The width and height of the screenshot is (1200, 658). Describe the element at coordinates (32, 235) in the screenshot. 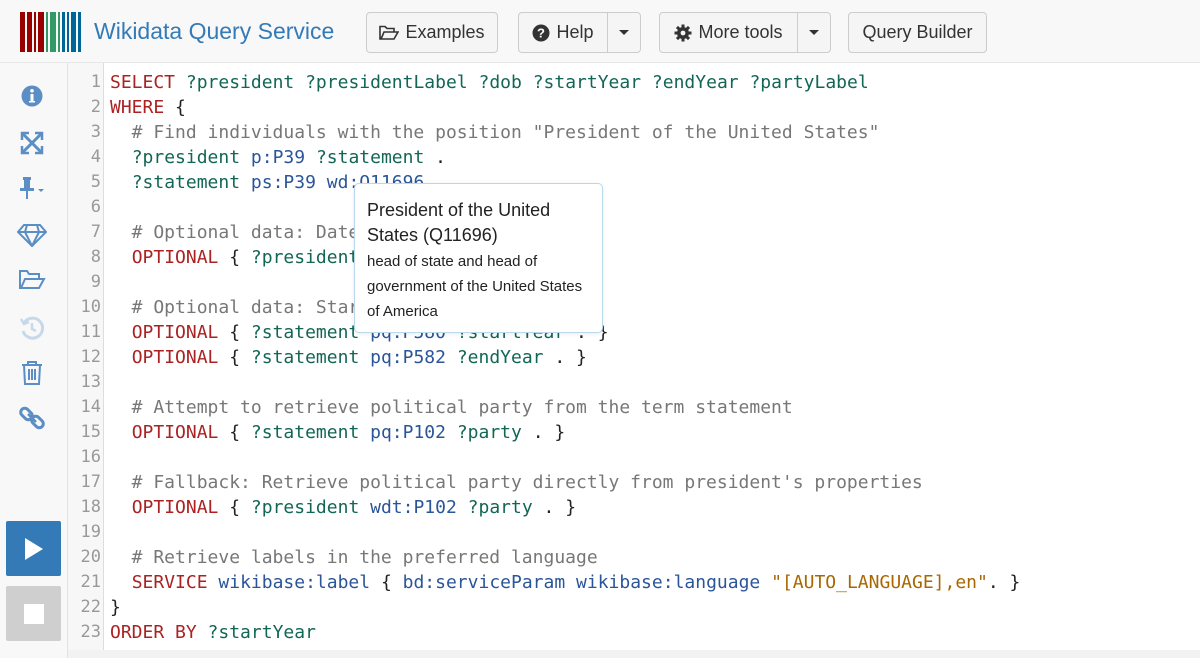

I see `diamond-icon` at that location.